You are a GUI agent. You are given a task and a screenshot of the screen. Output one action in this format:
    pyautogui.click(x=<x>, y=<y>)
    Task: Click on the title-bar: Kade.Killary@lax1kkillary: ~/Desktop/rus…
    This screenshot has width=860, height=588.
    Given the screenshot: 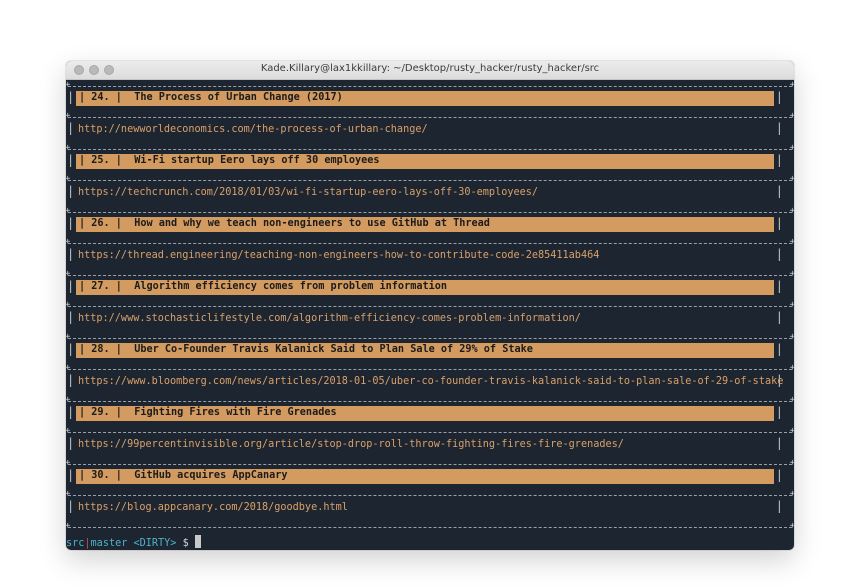 What is the action you would take?
    pyautogui.click(x=430, y=70)
    